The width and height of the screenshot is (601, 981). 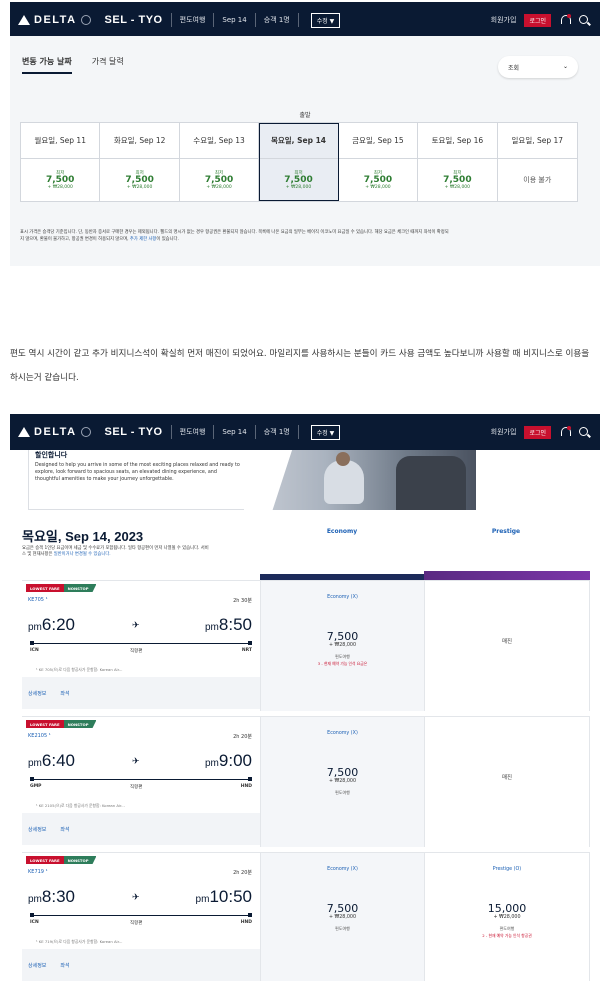 I want to click on flight-number: KE2105 ¹, so click(x=39, y=736).